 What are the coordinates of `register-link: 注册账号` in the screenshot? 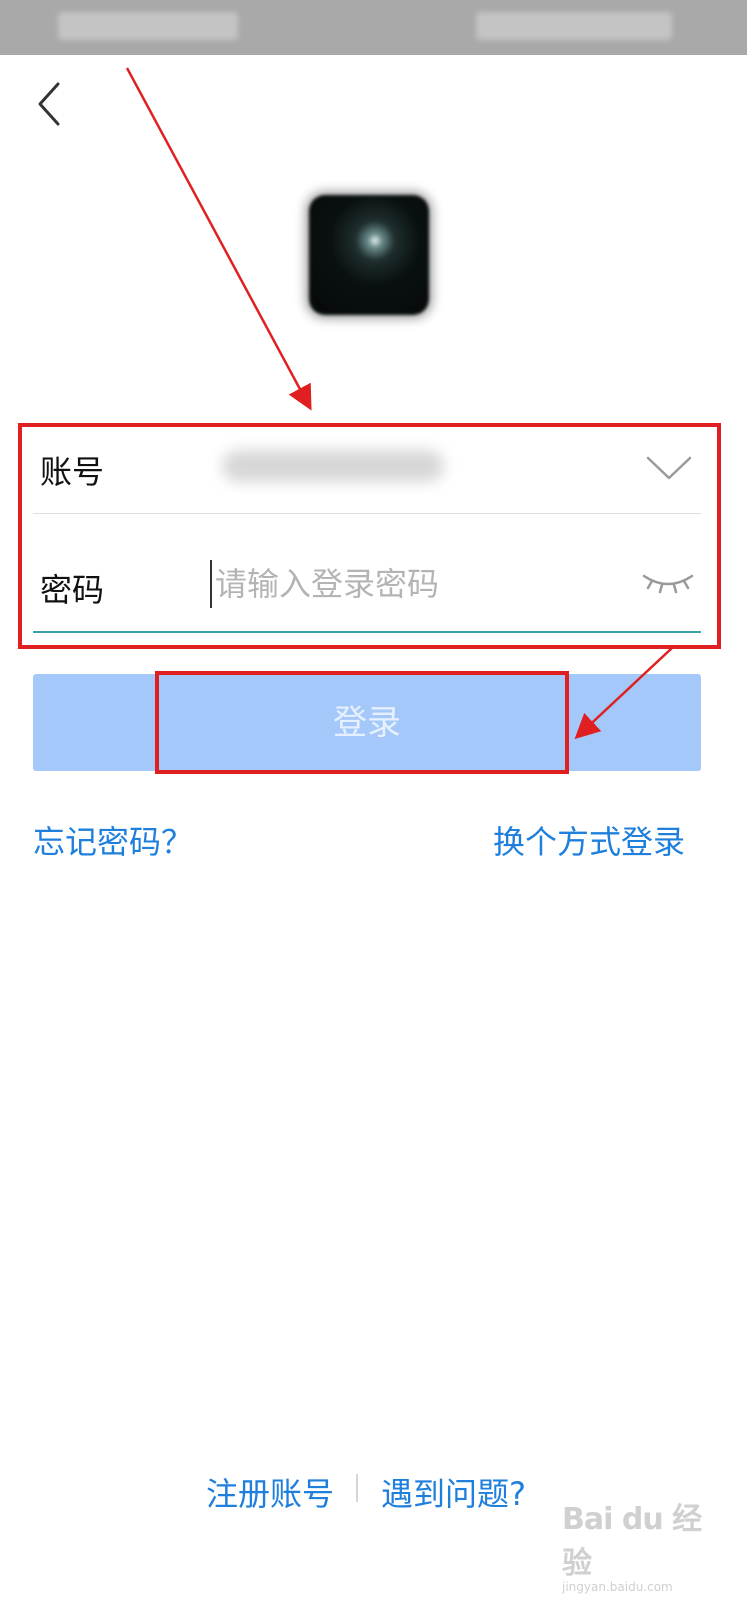 It's located at (270, 1492).